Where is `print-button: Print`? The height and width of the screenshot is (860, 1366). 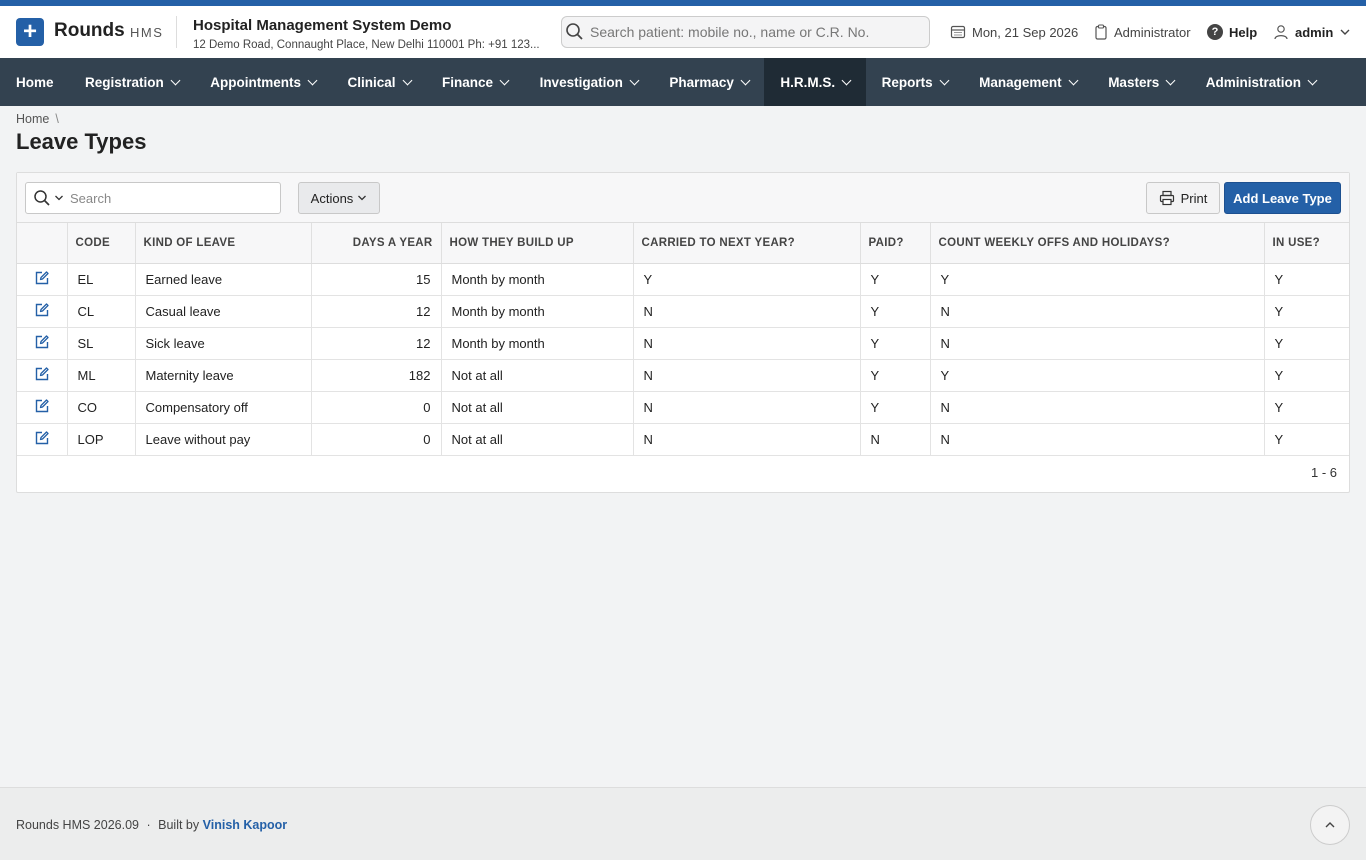 print-button: Print is located at coordinates (1183, 198).